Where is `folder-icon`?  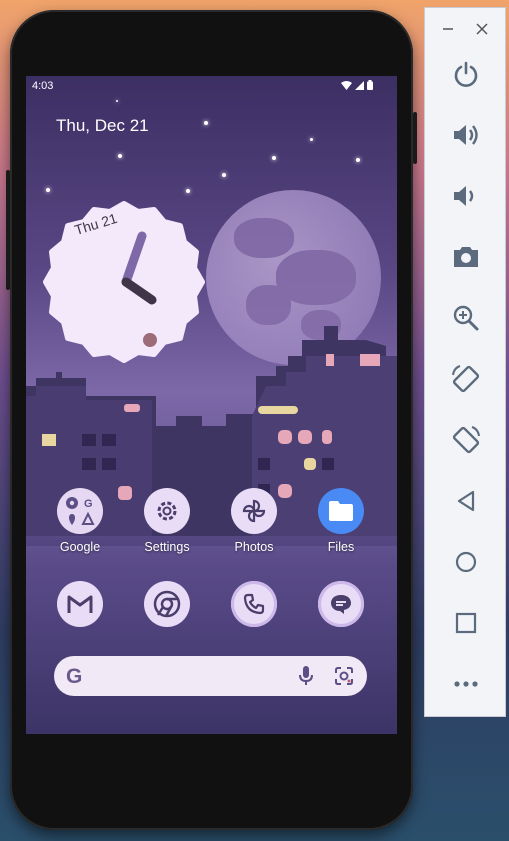 folder-icon is located at coordinates (341, 511).